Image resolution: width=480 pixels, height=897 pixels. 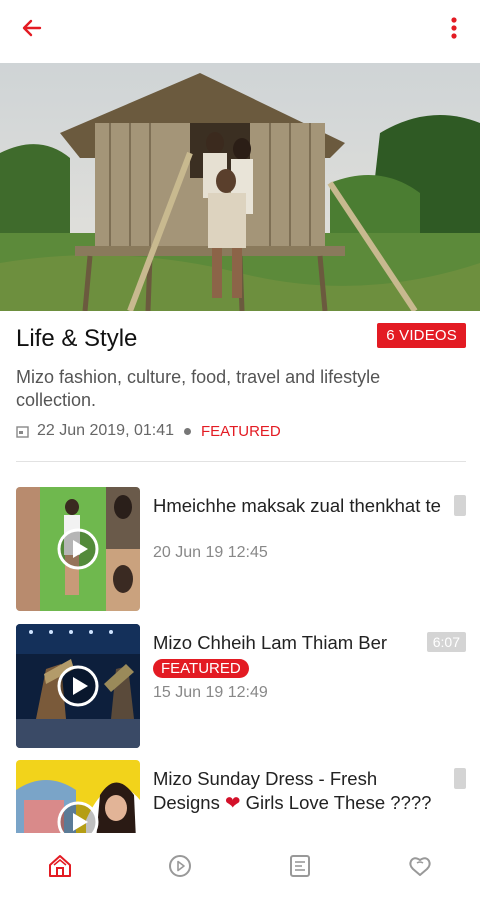 I want to click on home-icon, so click(x=60, y=865).